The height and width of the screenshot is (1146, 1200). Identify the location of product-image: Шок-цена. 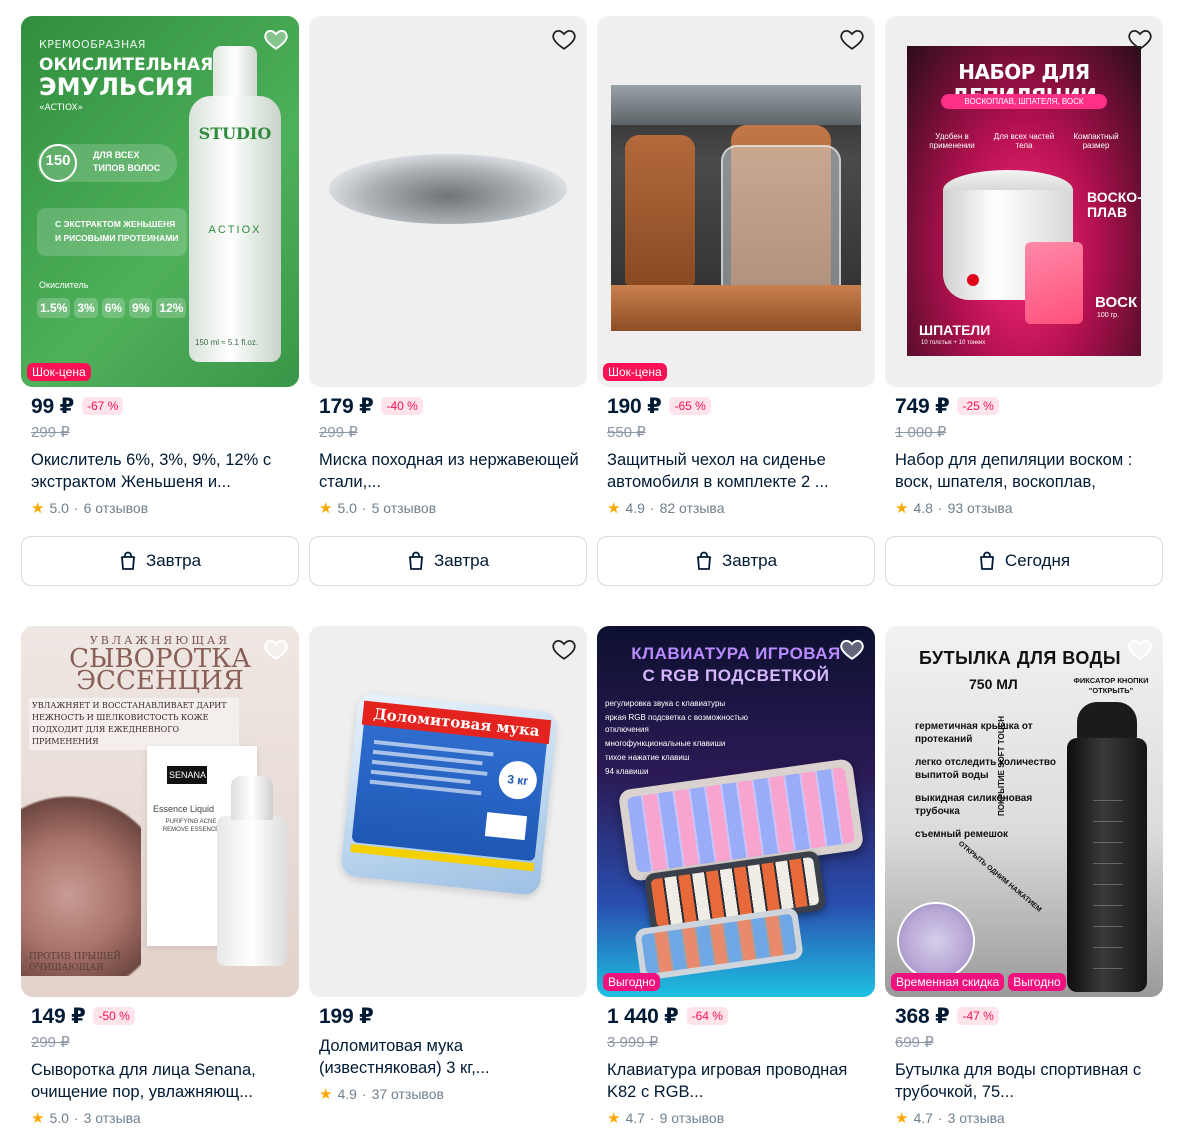
(736, 201).